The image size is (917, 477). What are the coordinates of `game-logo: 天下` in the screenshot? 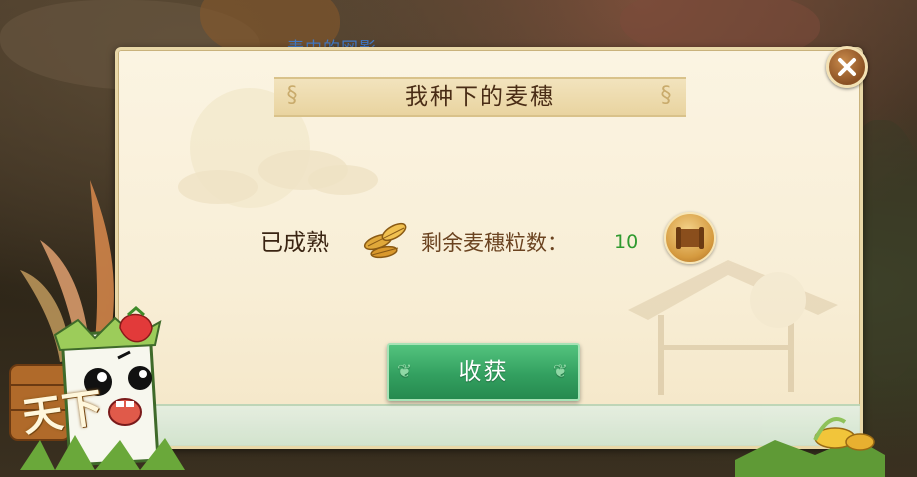 It's located at (62, 412).